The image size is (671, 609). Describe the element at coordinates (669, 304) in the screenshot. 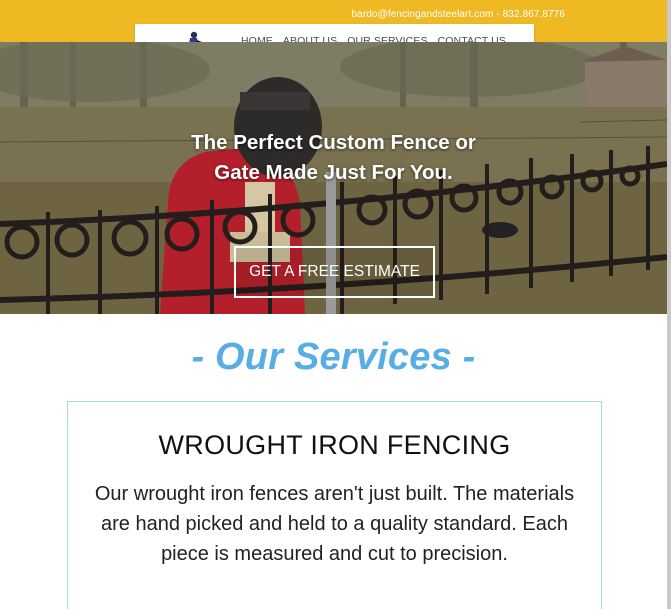

I see `scrollbar-track` at that location.